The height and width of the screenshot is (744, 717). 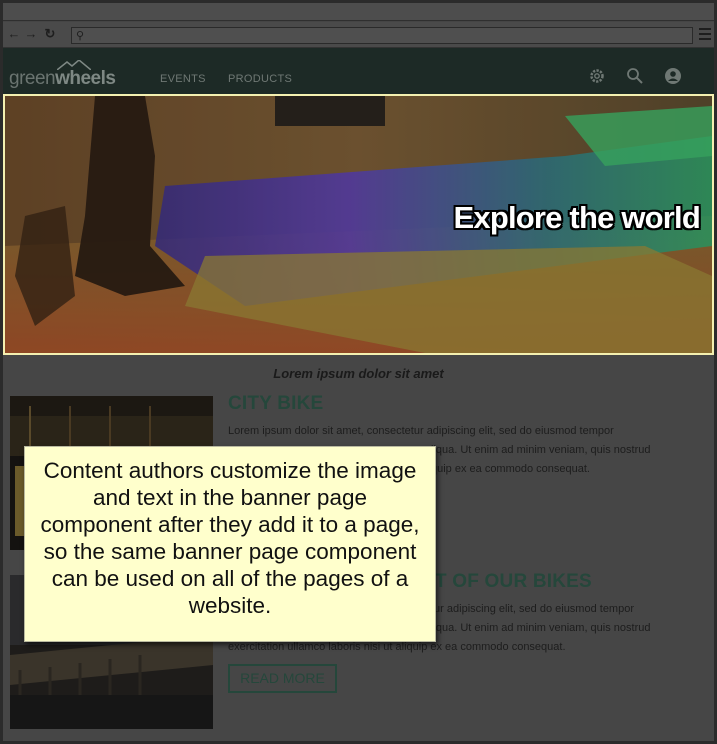 What do you see at coordinates (513, 582) in the screenshot?
I see `article-title: T OF OUR BIKES` at bounding box center [513, 582].